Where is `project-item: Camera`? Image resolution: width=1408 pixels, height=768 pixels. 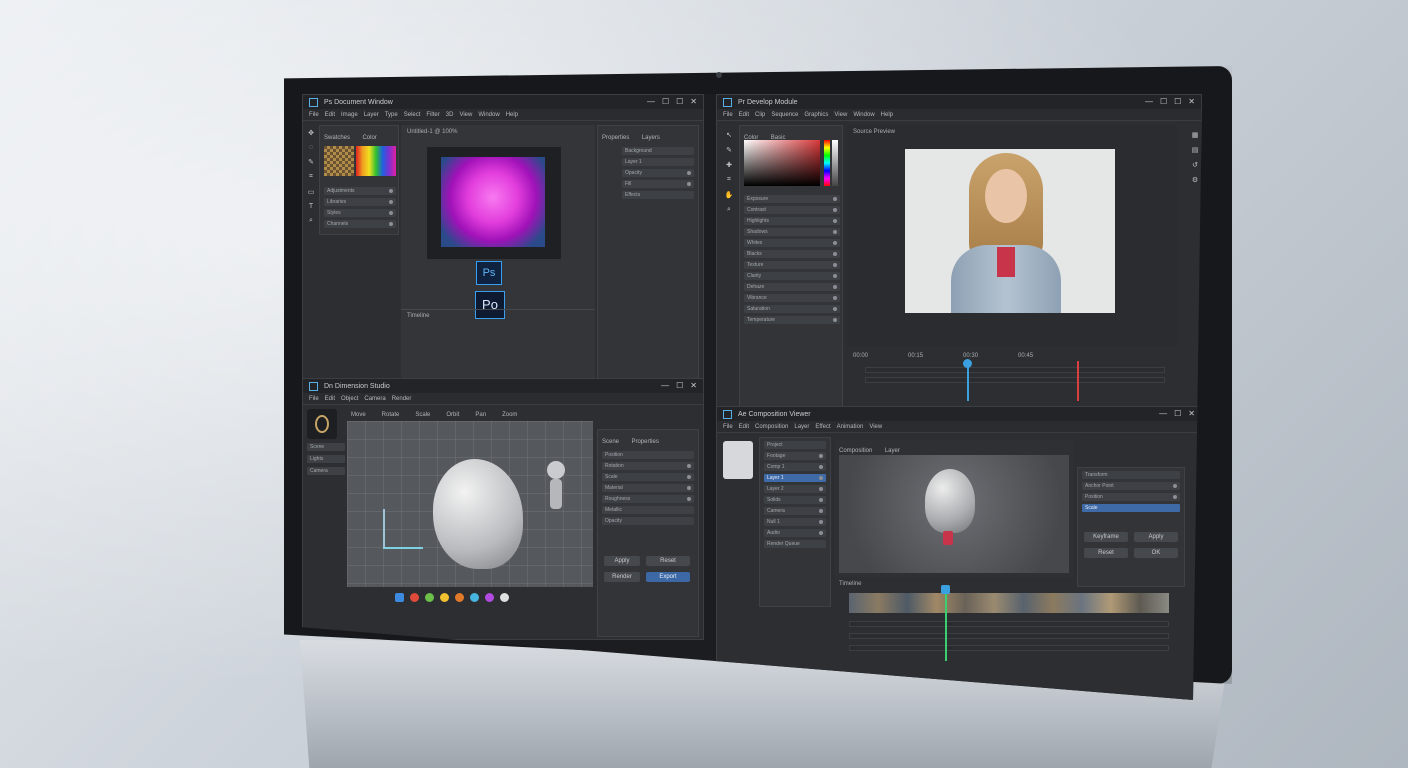 project-item: Camera is located at coordinates (795, 511).